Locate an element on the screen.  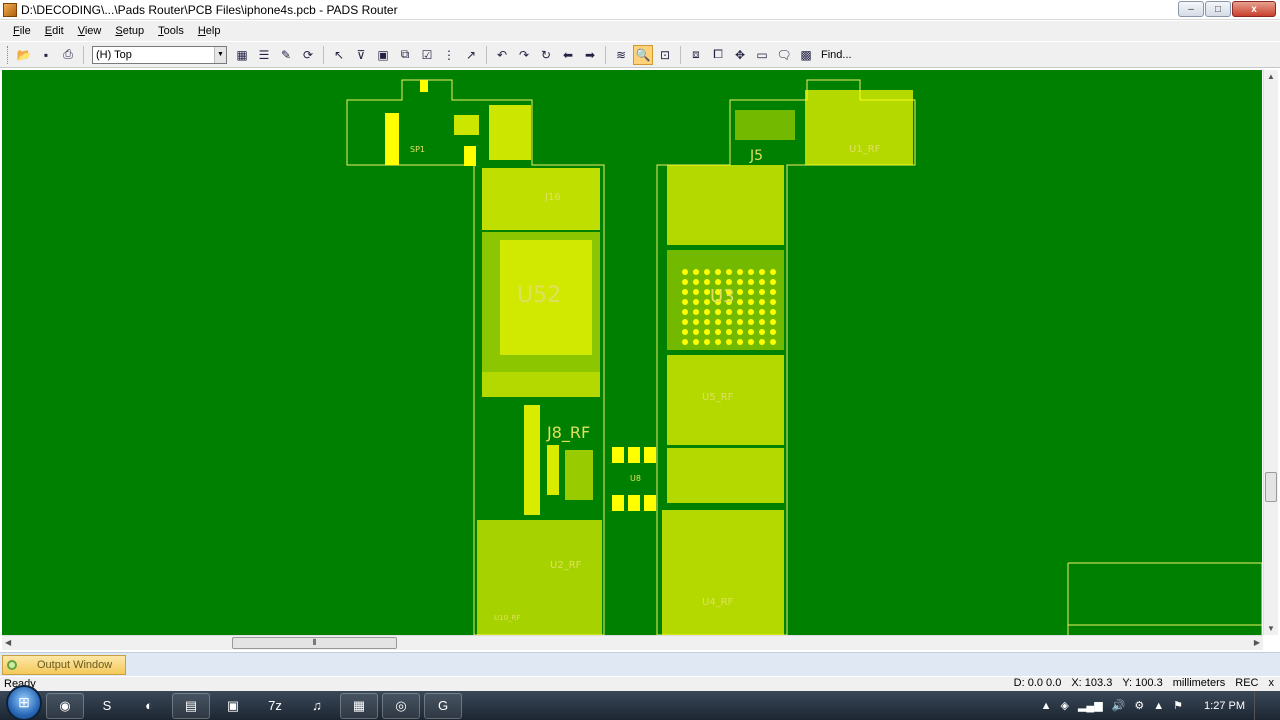
vertical-scroll-thumb is located at coordinates (1271, 487).